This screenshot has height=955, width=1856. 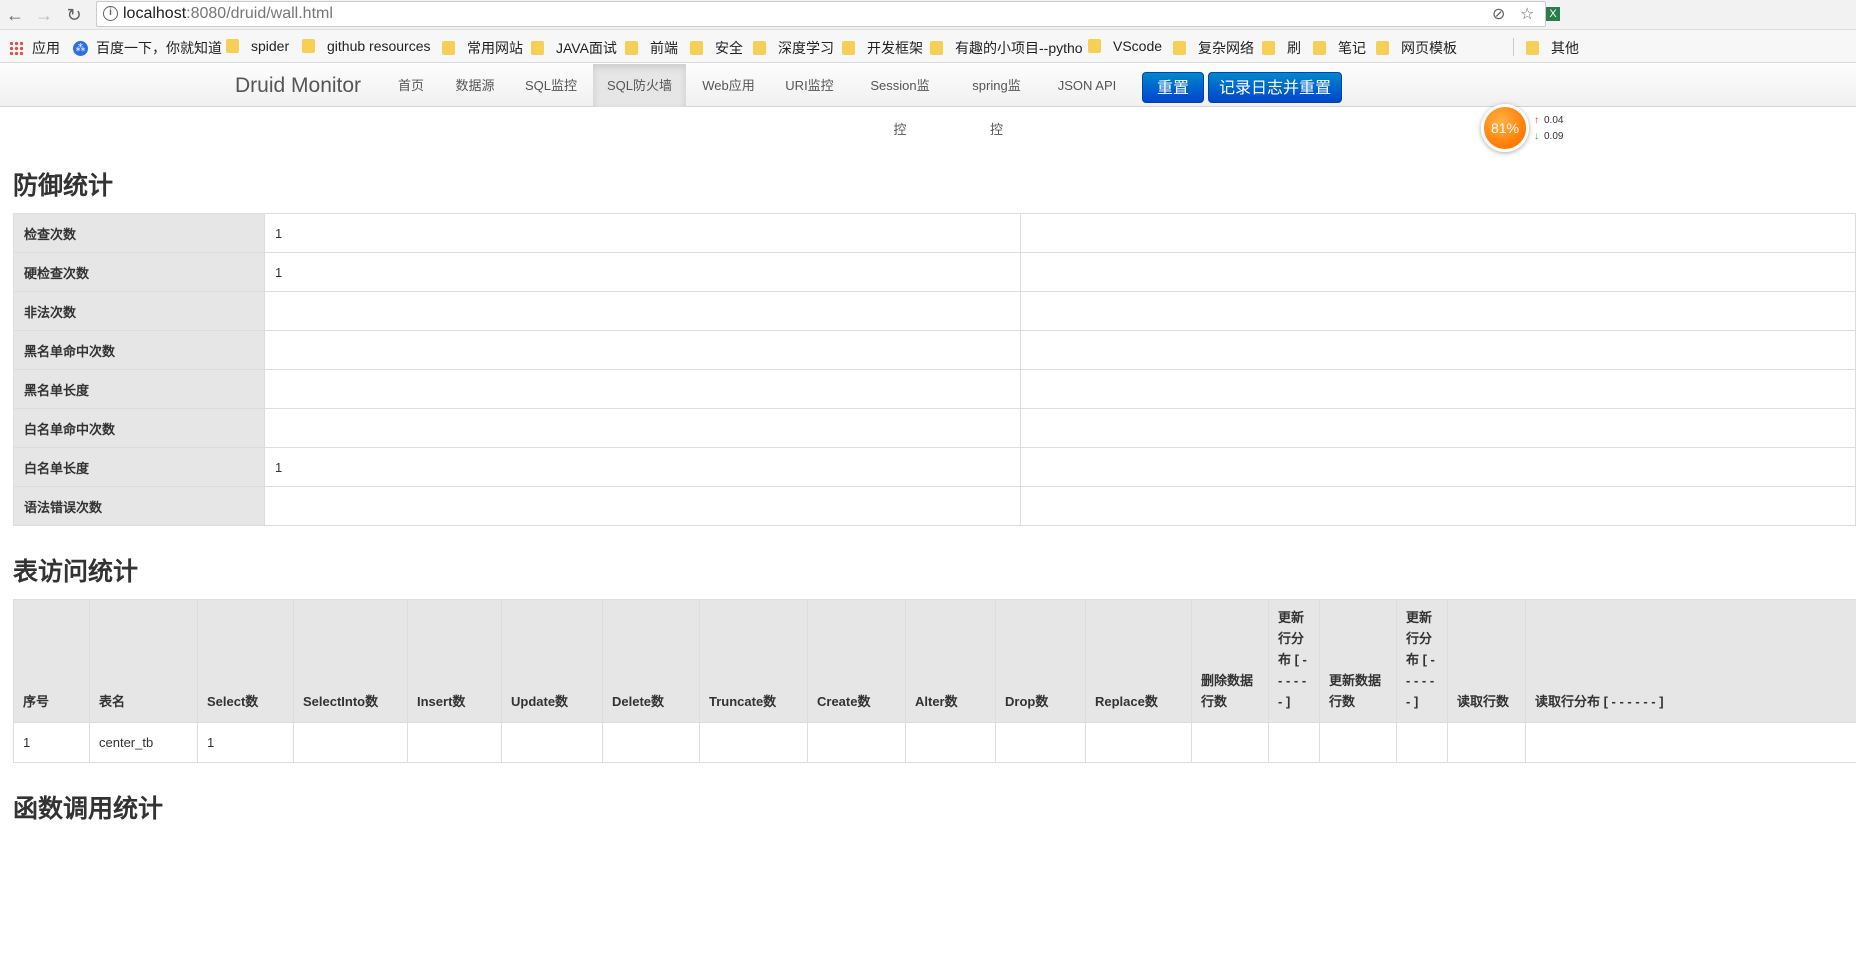 I want to click on bookmark-item: ⁂ 百度一下，你就知道, so click(x=147, y=48).